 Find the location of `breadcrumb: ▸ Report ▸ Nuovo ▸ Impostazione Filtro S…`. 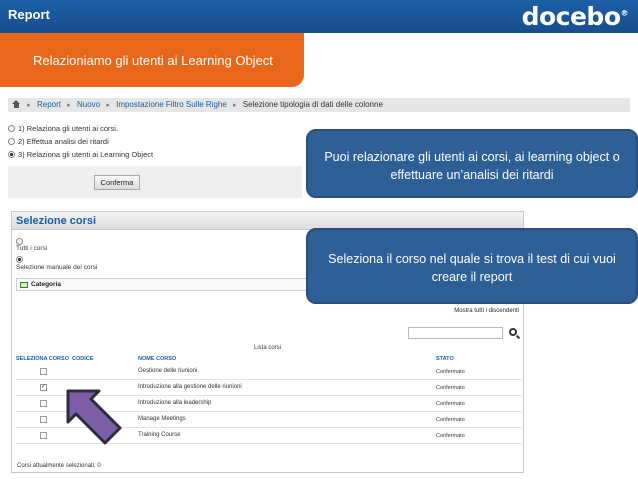

breadcrumb: ▸ Report ▸ Nuovo ▸ Impostazione Filtro S… is located at coordinates (319, 105).